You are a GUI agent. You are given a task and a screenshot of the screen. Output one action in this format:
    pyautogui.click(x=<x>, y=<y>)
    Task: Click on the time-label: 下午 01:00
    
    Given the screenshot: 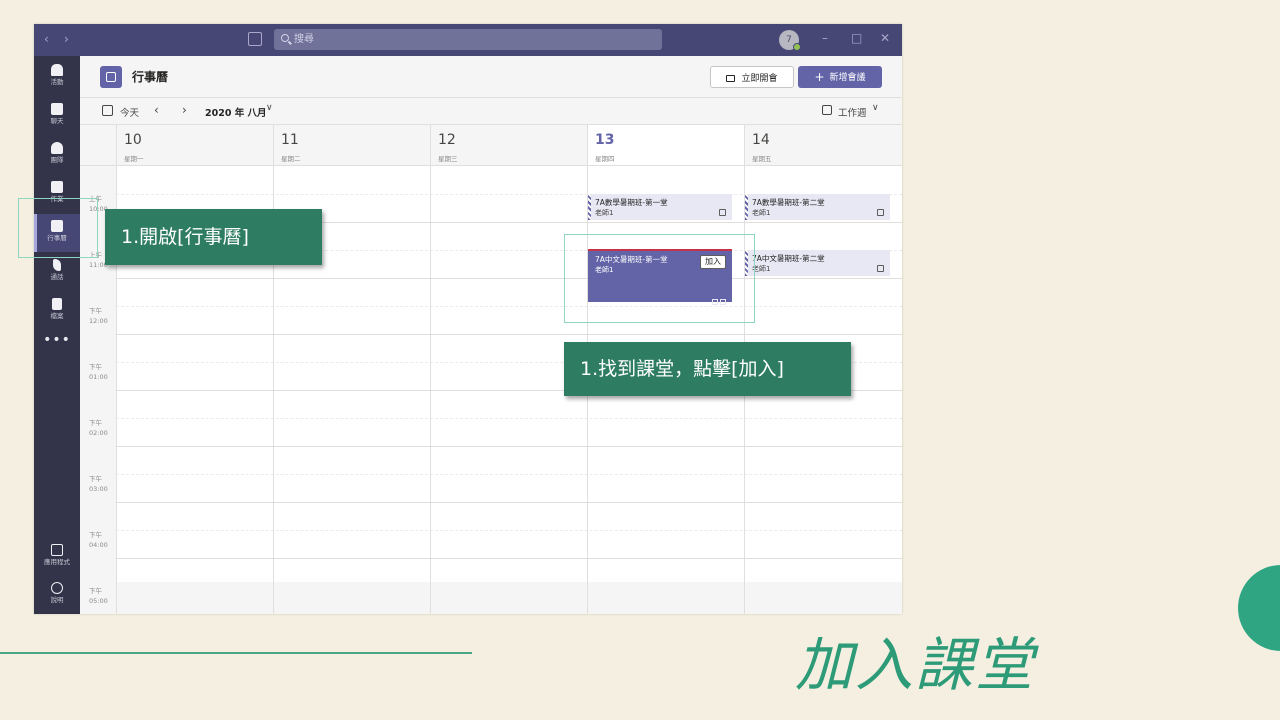 What is the action you would take?
    pyautogui.click(x=98, y=372)
    